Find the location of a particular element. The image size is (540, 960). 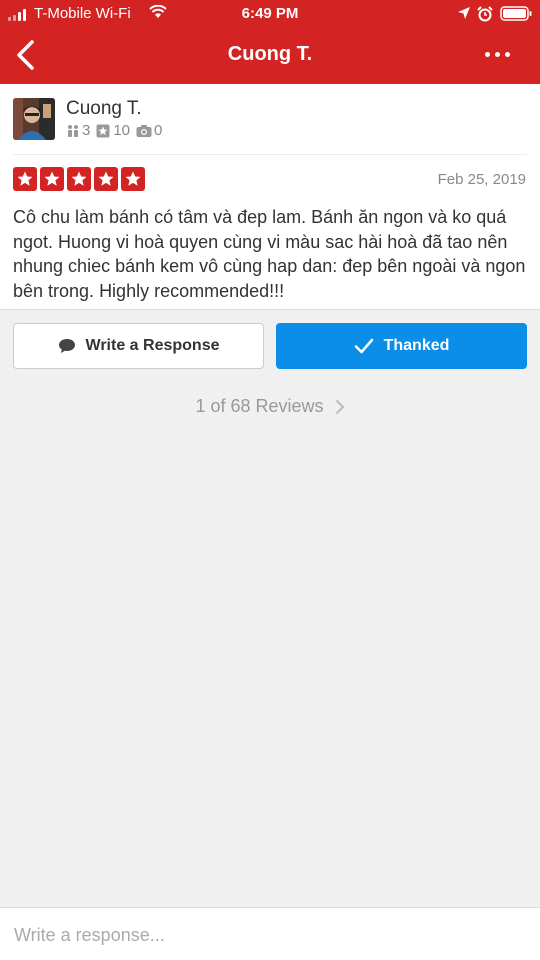

thanked-button: Thanked is located at coordinates (401, 346).